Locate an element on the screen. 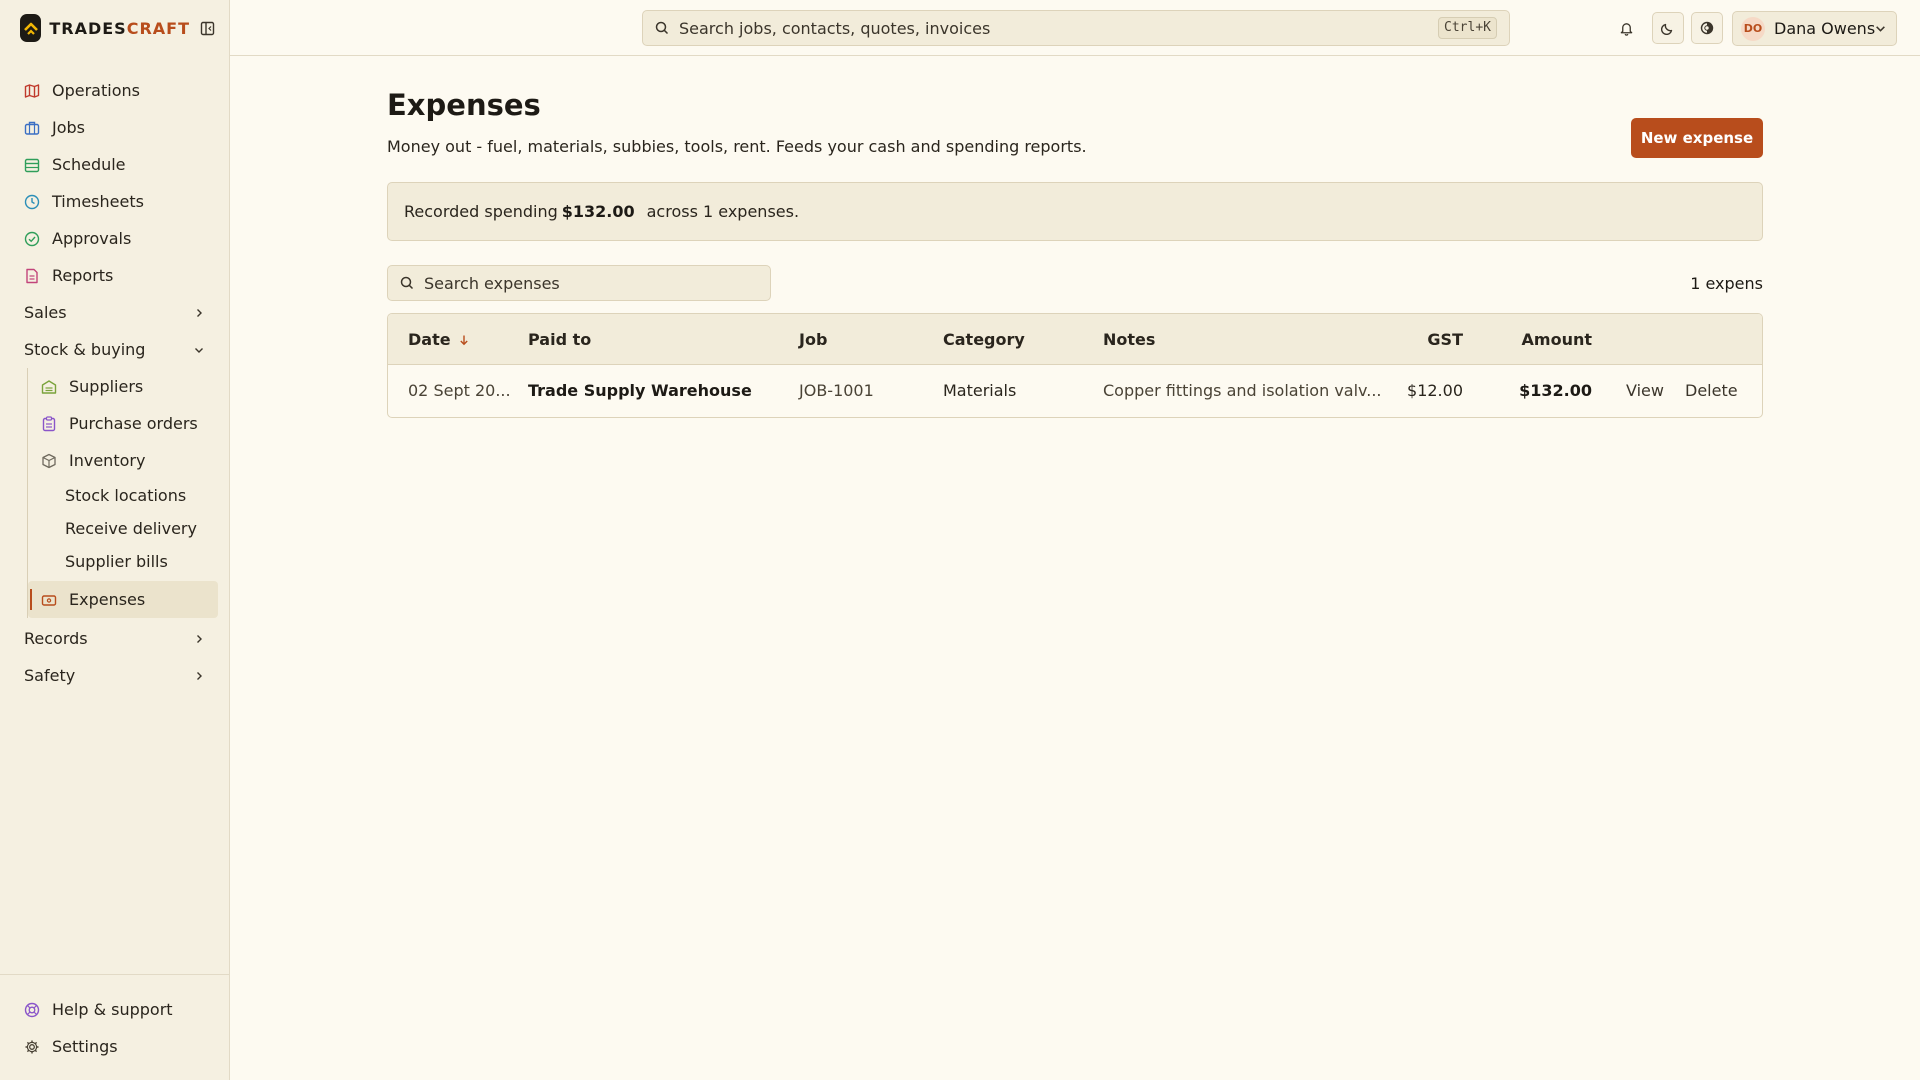 This screenshot has width=1920, height=1080. sidebar-footer: Help & support Settings is located at coordinates (115, 1019).